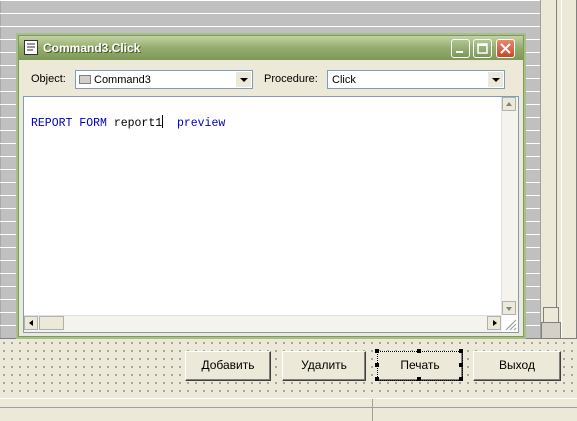 The image size is (577, 421). What do you see at coordinates (122, 80) in the screenshot?
I see `object-select-value: Command3` at bounding box center [122, 80].